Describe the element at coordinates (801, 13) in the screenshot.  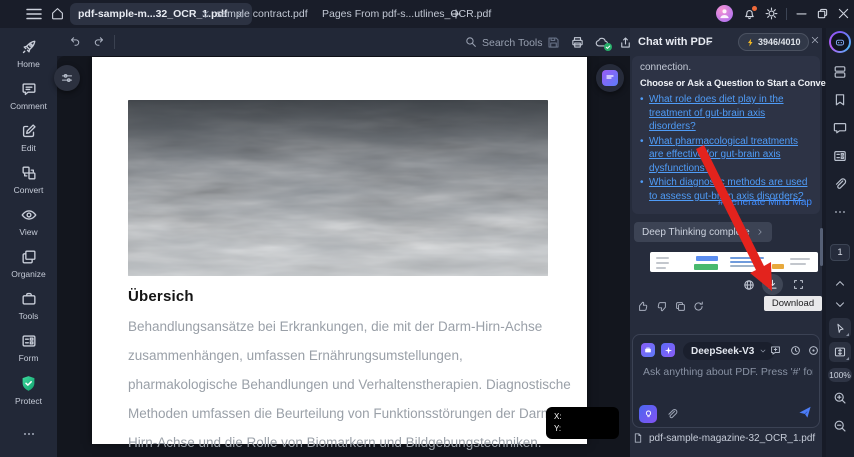
I see `window-minimize-icon` at that location.